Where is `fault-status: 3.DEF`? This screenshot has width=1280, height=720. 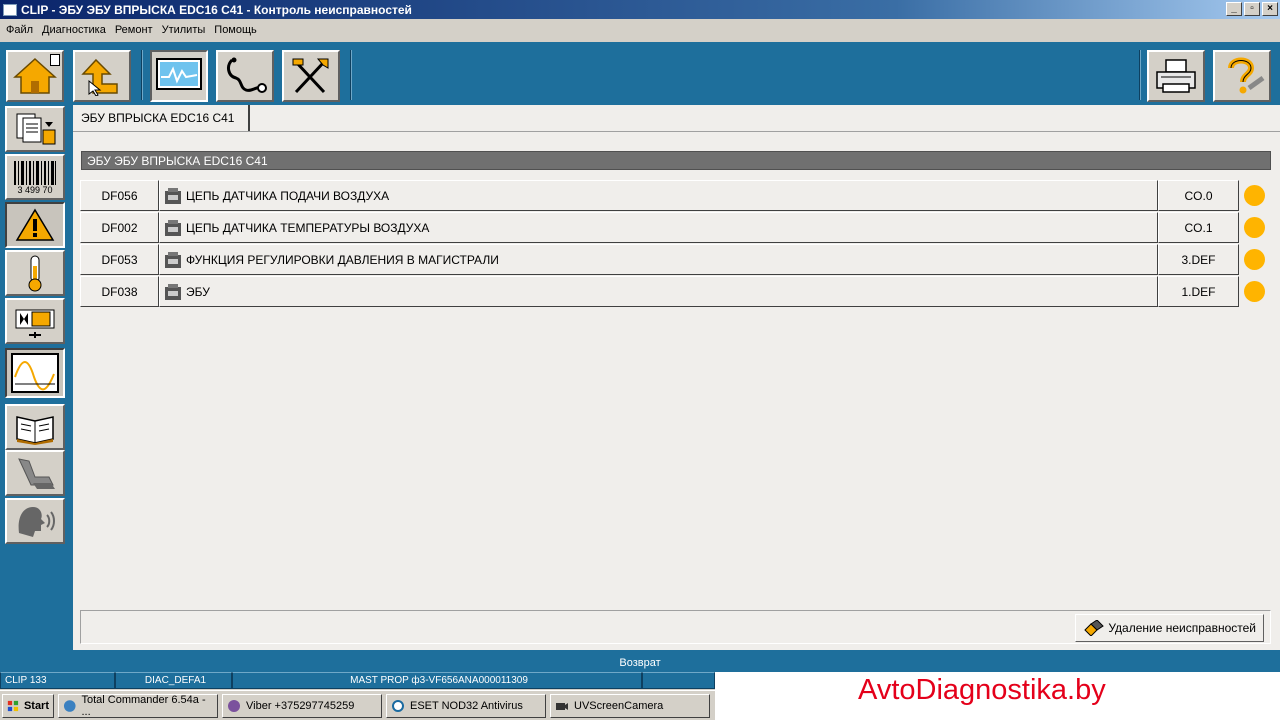
fault-status: 3.DEF is located at coordinates (1198, 259).